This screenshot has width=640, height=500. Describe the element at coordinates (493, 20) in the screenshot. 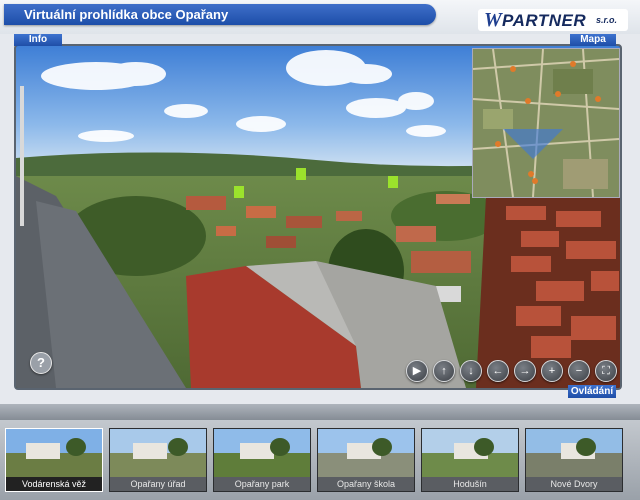

I see `partner-logo-mark: W` at that location.